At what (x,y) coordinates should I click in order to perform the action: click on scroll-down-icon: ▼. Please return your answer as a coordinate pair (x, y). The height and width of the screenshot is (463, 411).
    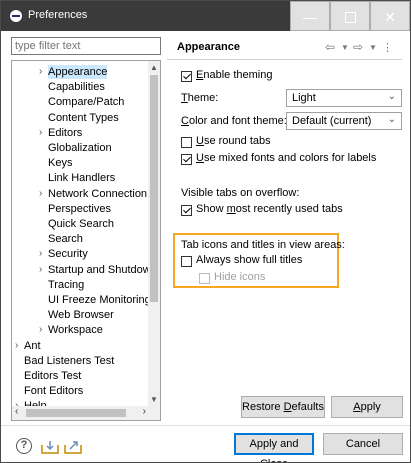
    Looking at the image, I should click on (154, 399).